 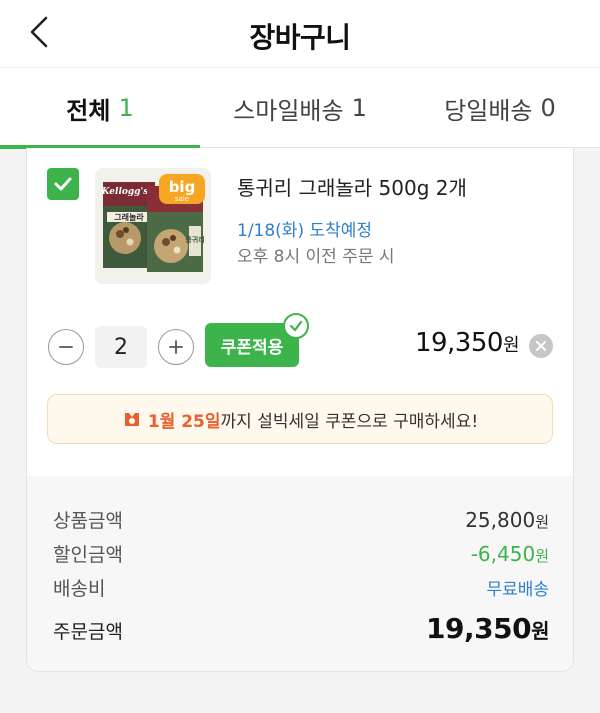 What do you see at coordinates (316, 257) in the screenshot?
I see `delivery-condition: 오후 8시 이전 주문 시` at bounding box center [316, 257].